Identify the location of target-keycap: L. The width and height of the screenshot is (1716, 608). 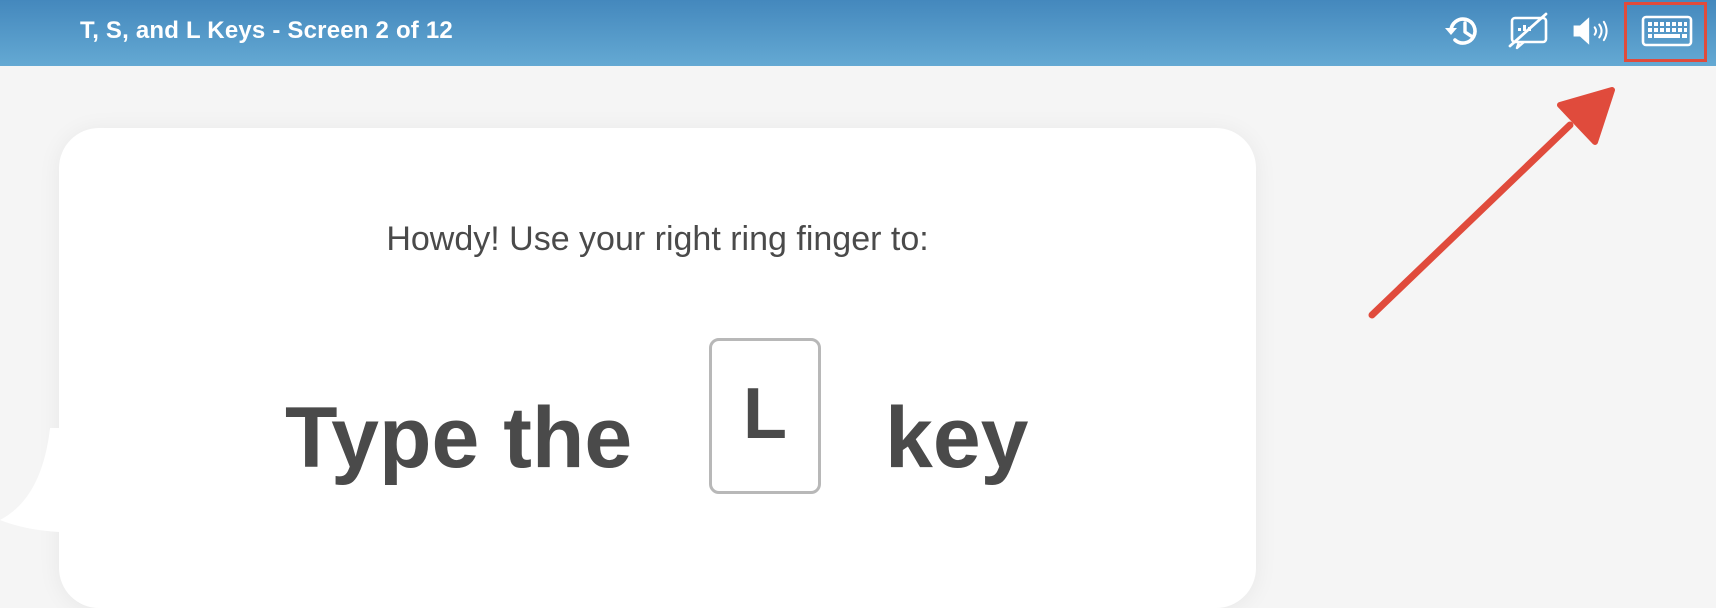
(765, 416).